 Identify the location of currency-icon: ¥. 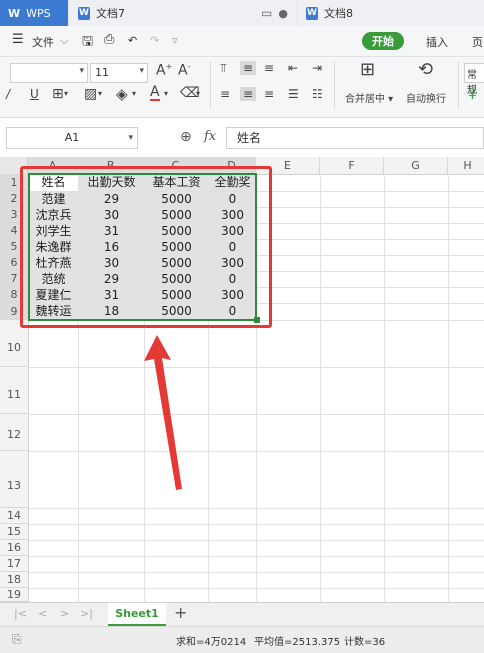
(472, 95).